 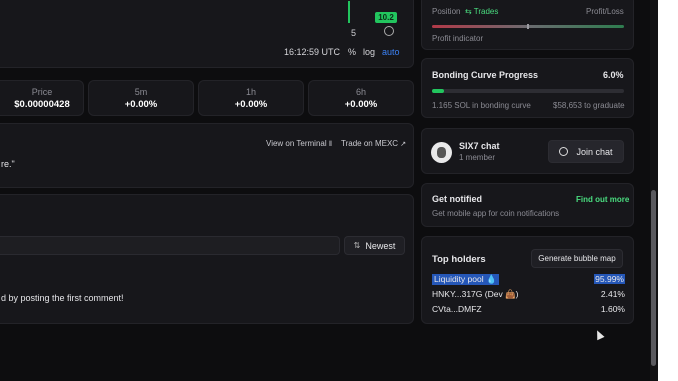 I want to click on log-toggle: log, so click(x=369, y=52).